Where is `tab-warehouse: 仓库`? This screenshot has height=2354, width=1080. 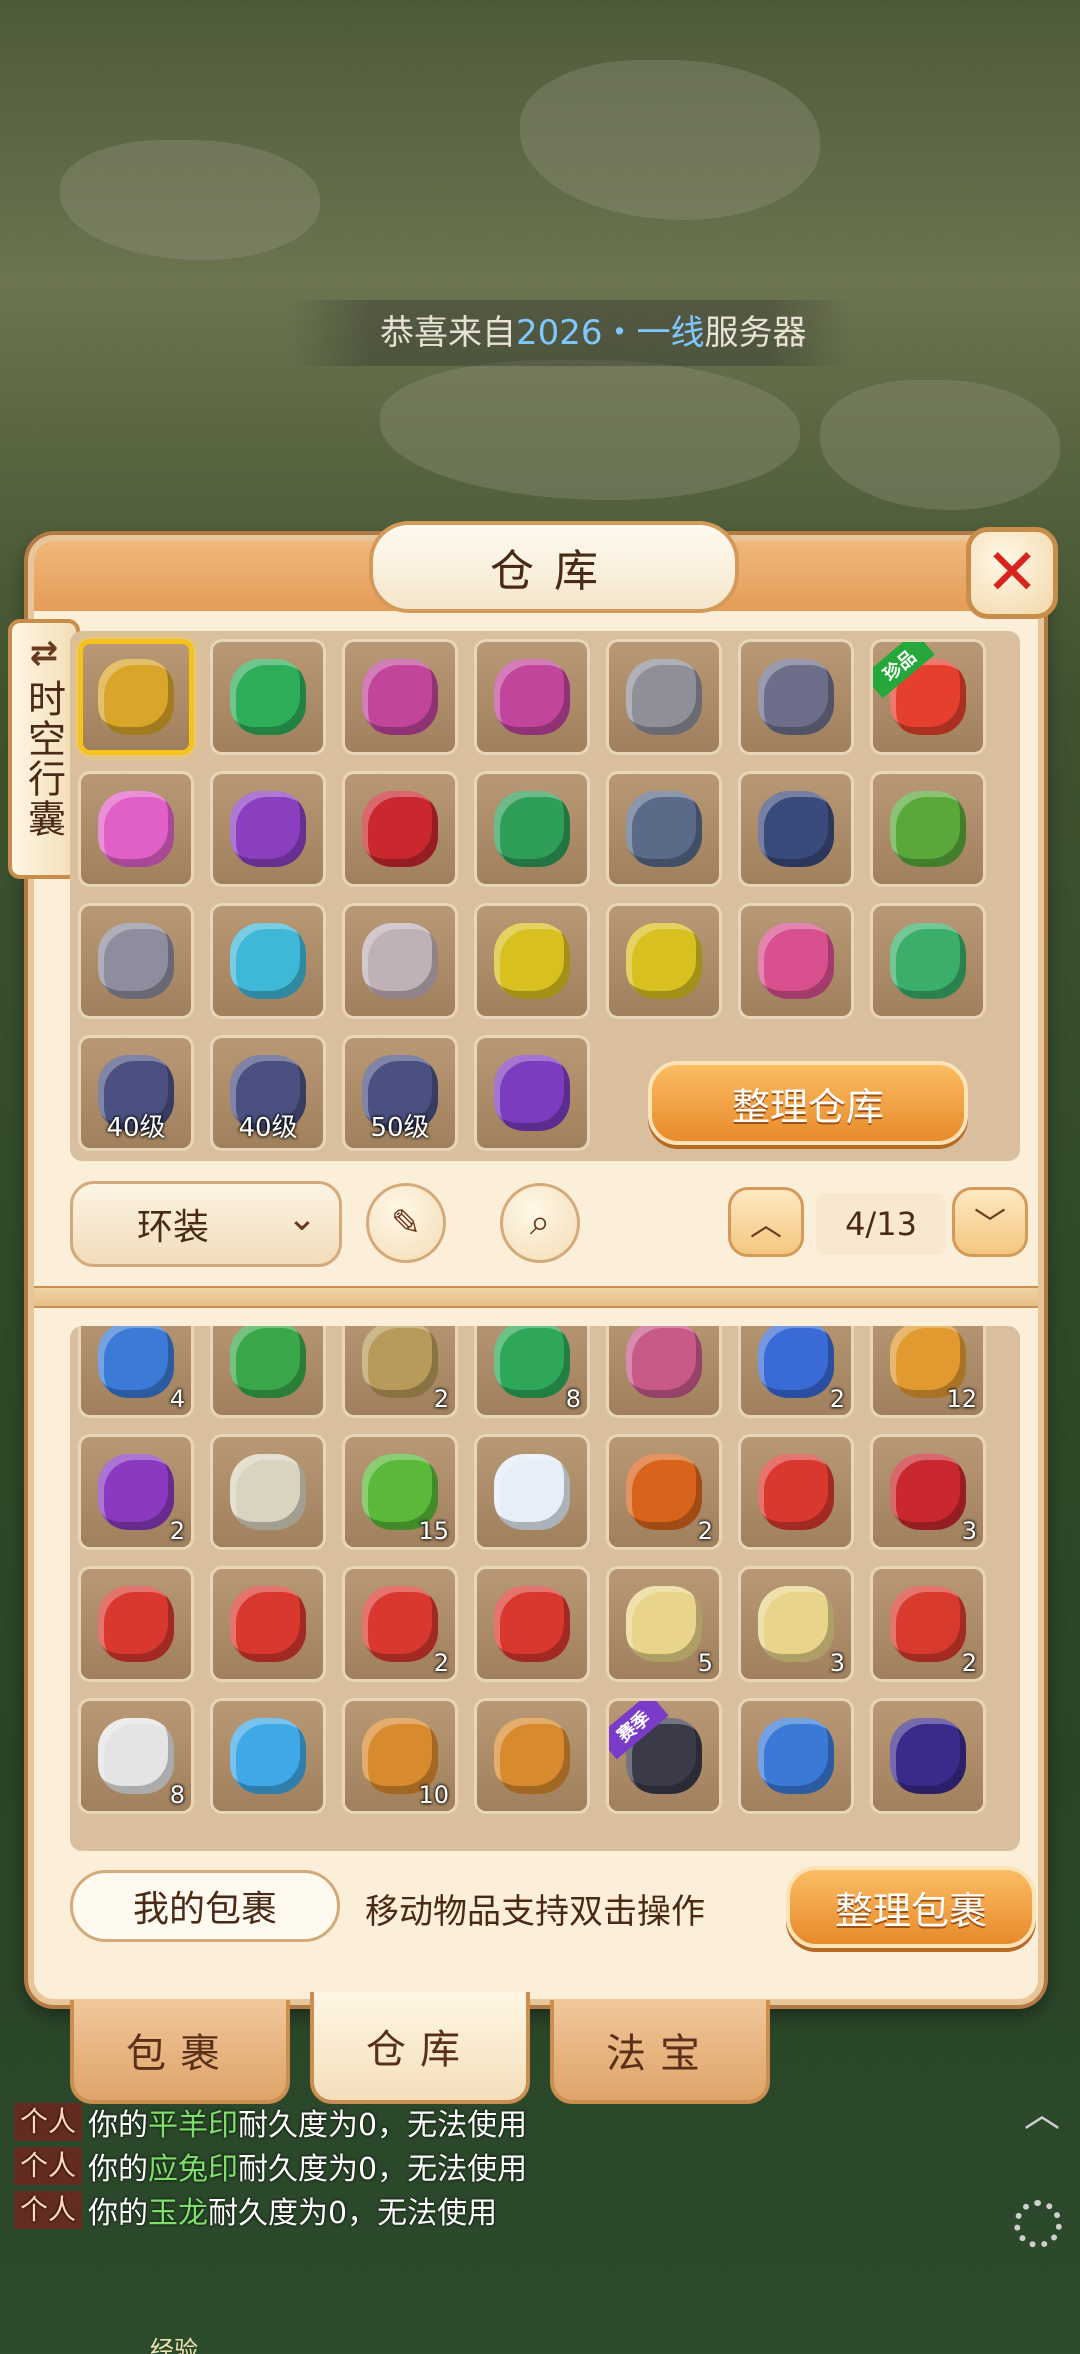 tab-warehouse: 仓库 is located at coordinates (420, 2048).